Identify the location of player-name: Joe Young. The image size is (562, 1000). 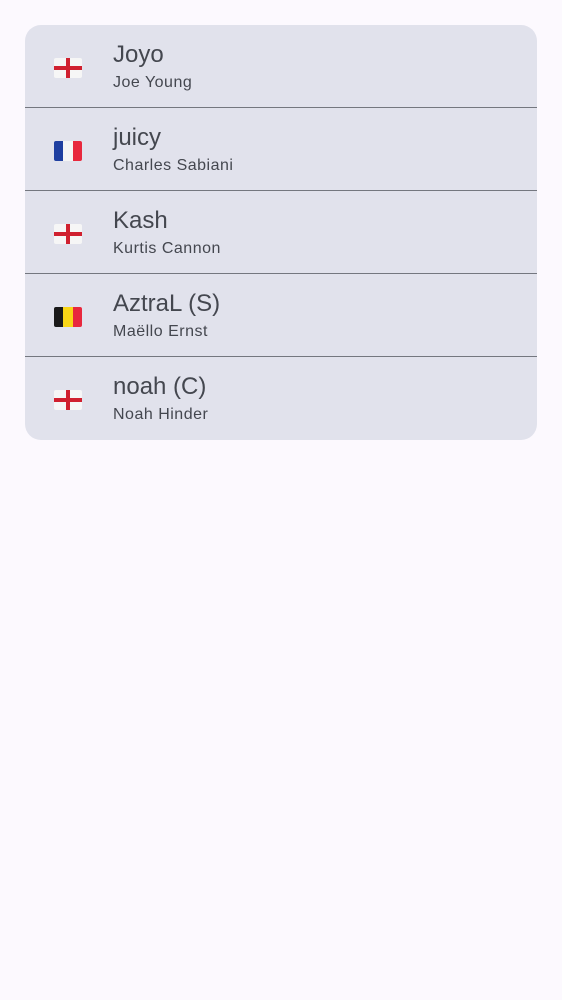
(153, 82).